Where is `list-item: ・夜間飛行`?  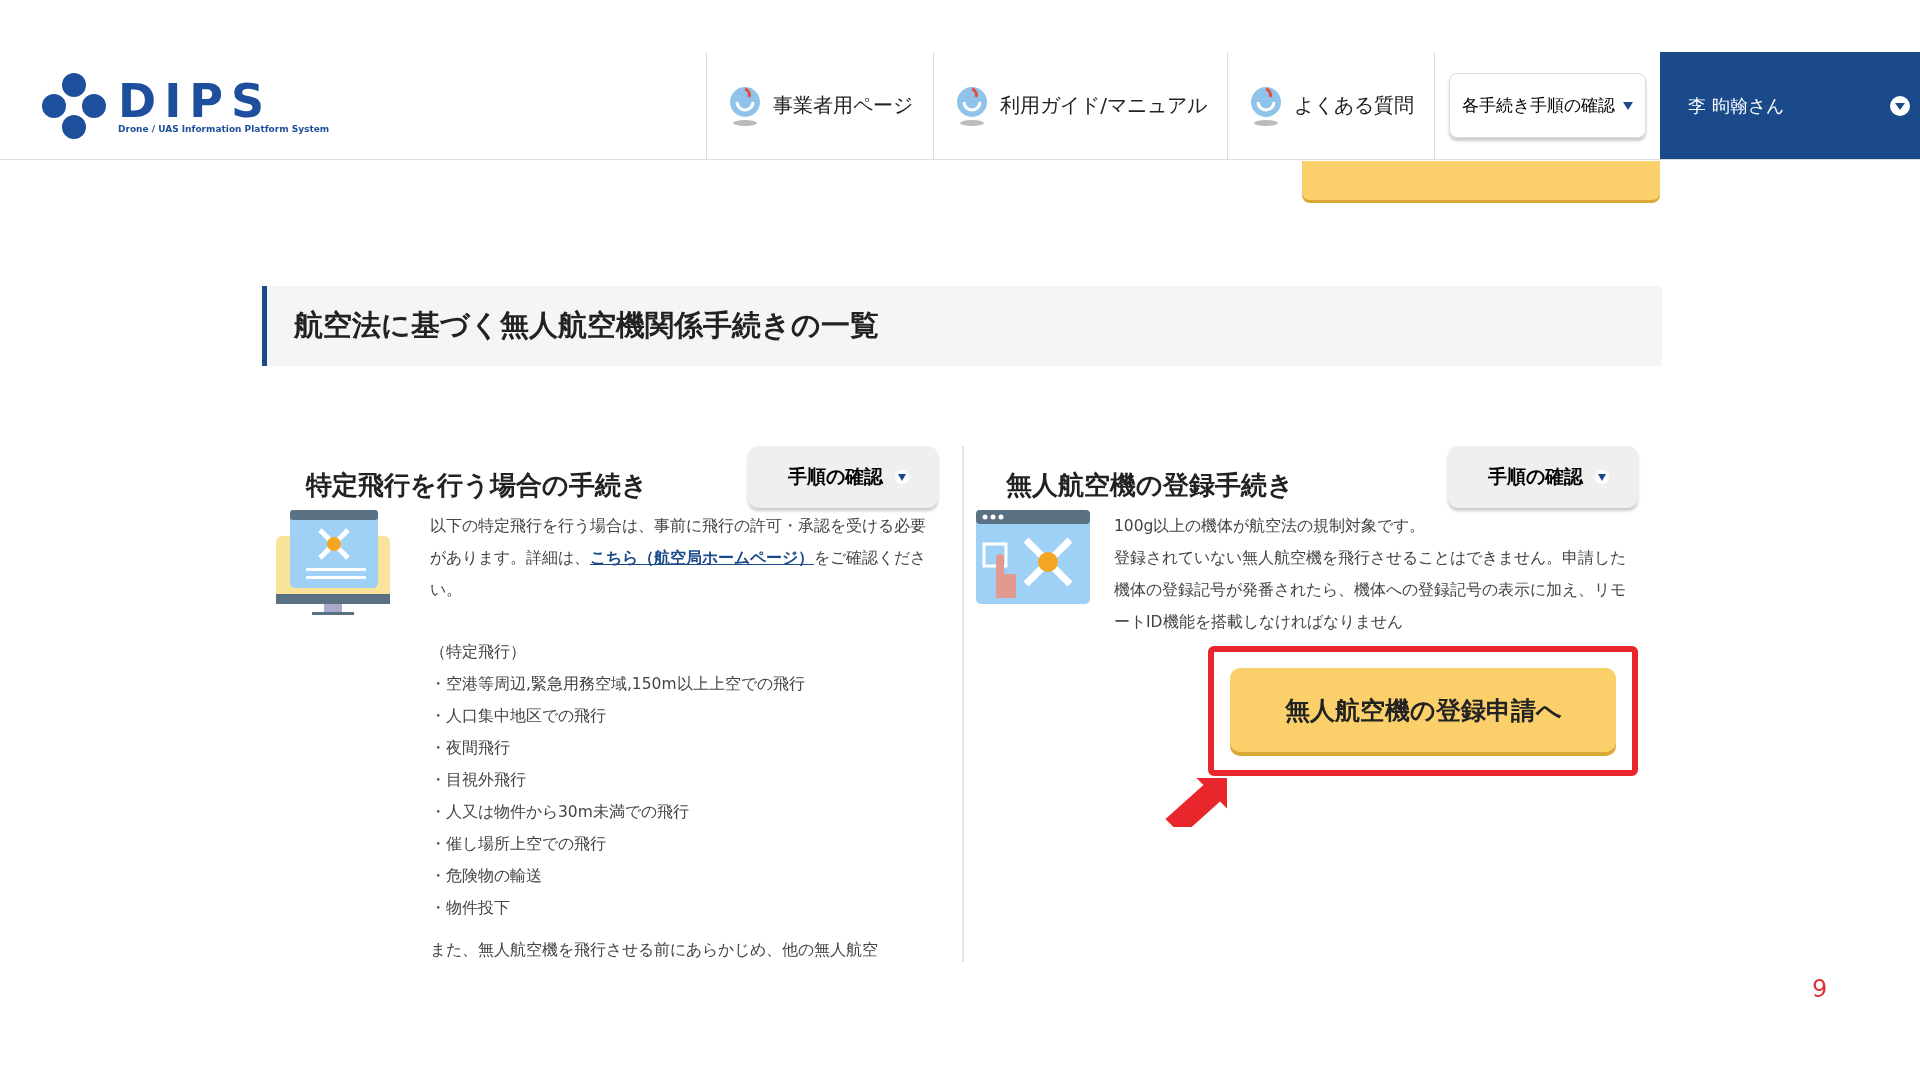 list-item: ・夜間飛行 is located at coordinates (470, 748).